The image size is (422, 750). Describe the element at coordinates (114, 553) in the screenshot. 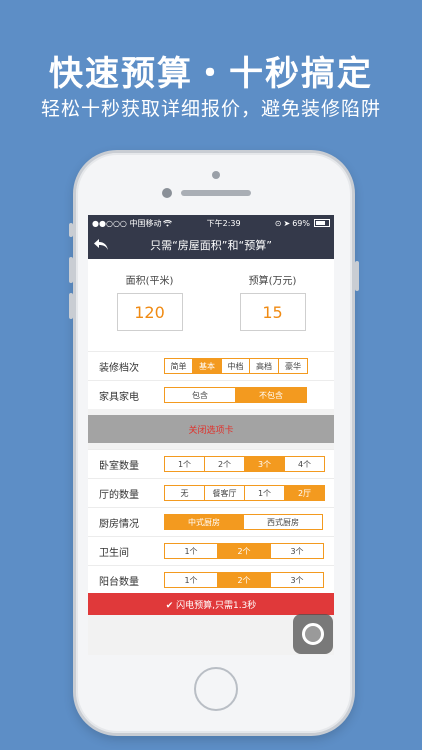

I see `bathroom-label: 卫生间` at that location.